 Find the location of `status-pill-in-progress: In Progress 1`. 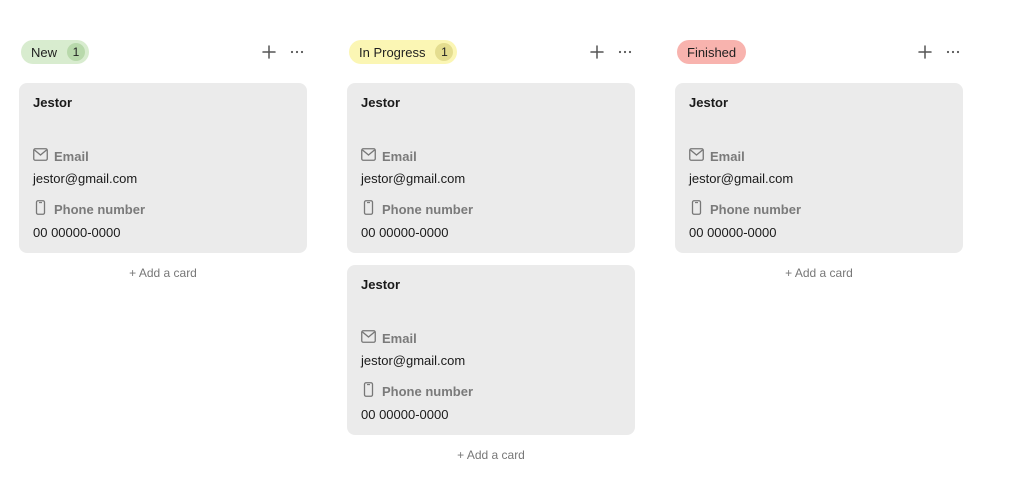

status-pill-in-progress: In Progress 1 is located at coordinates (403, 52).